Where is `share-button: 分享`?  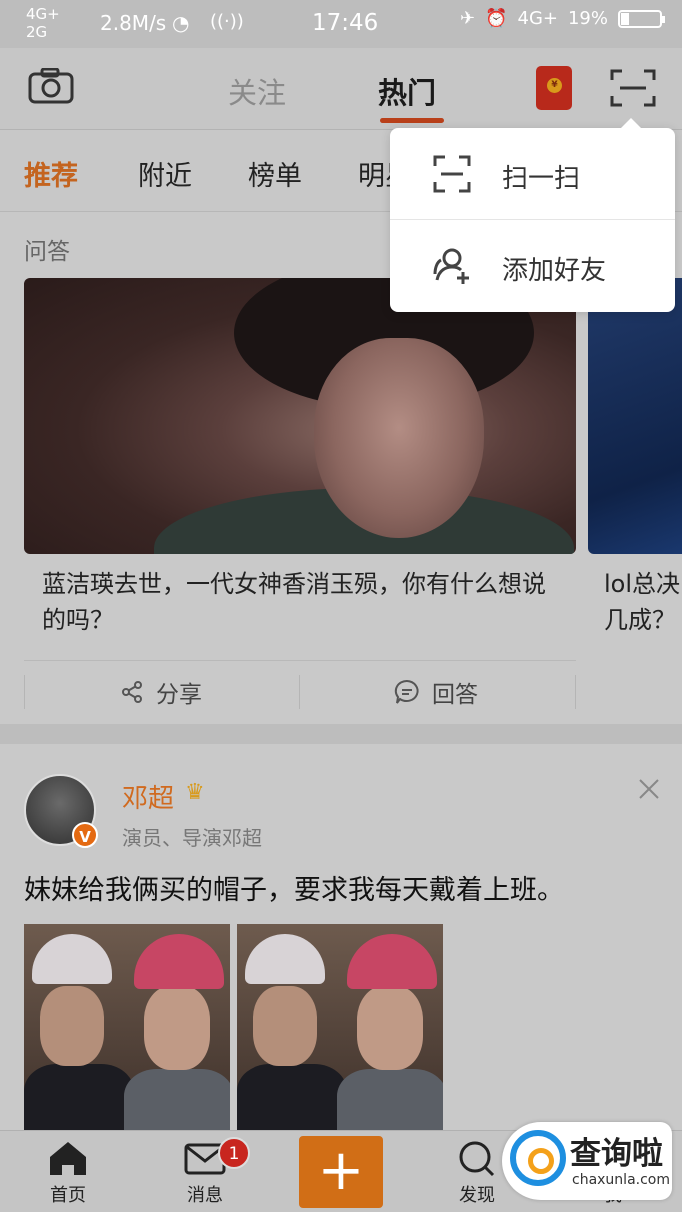
share-button: 分享 is located at coordinates (161, 692).